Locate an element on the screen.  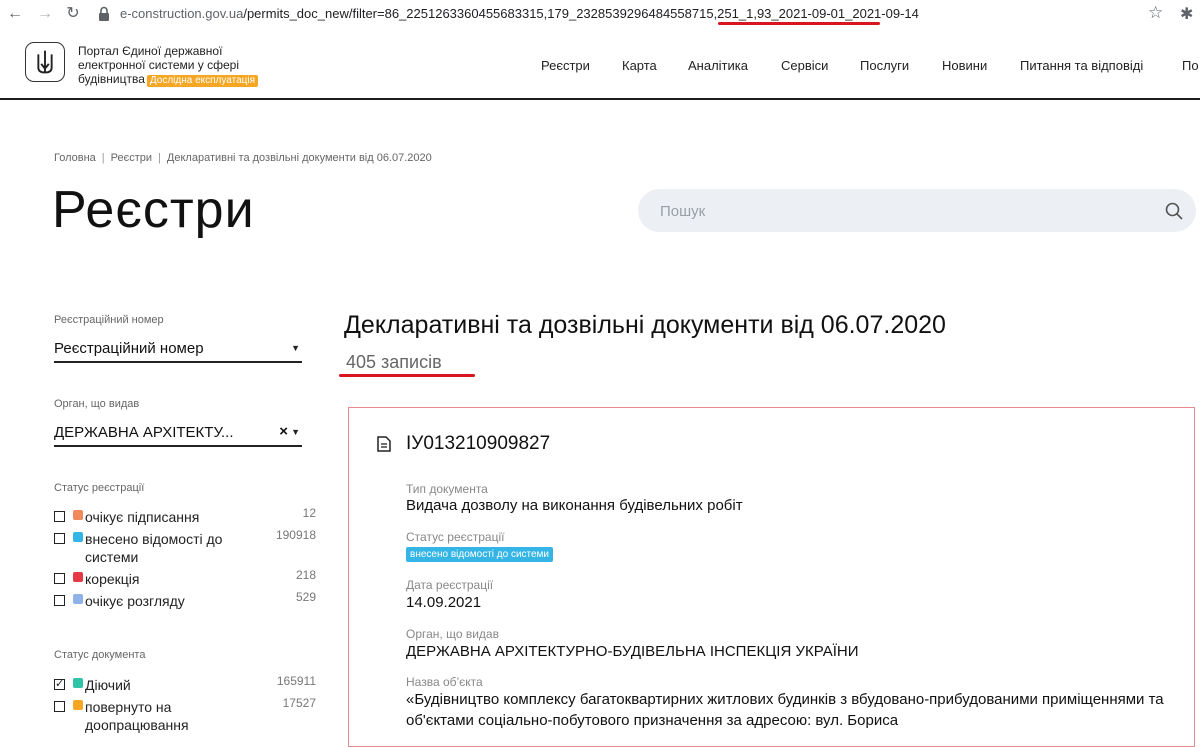
organ-select: ДЕРЖАВНА АРХІТЕКТУ... × ▼ is located at coordinates (178, 434).